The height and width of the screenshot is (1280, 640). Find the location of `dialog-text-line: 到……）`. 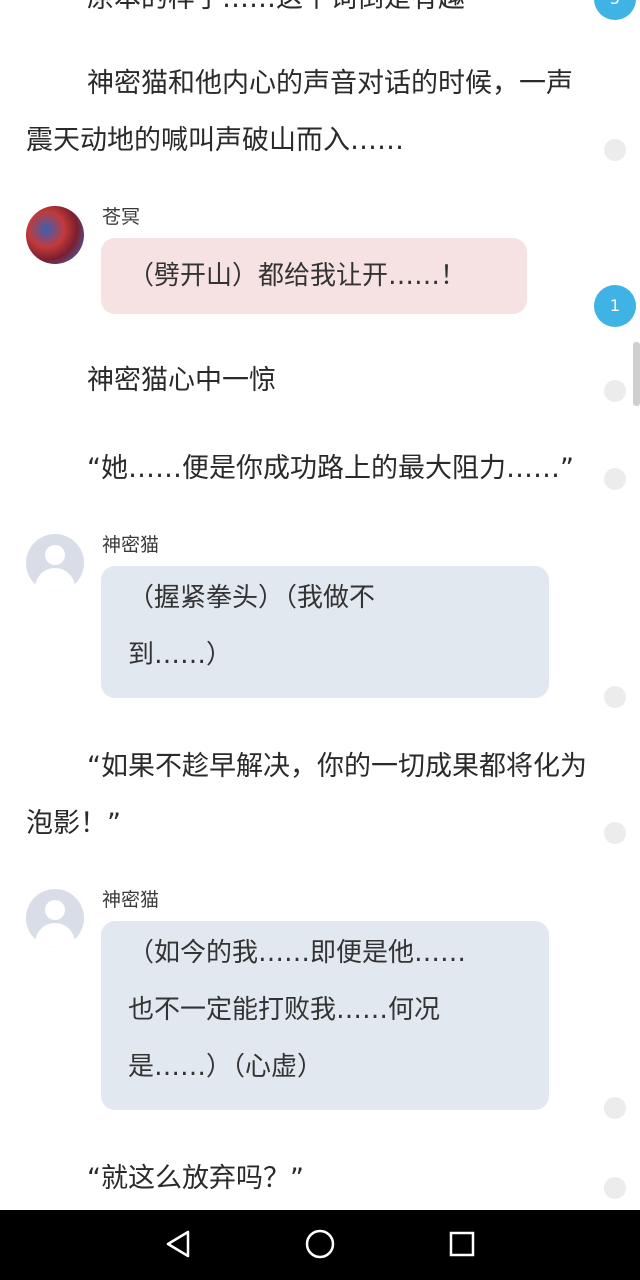

dialog-text-line: 到……） is located at coordinates (180, 655).